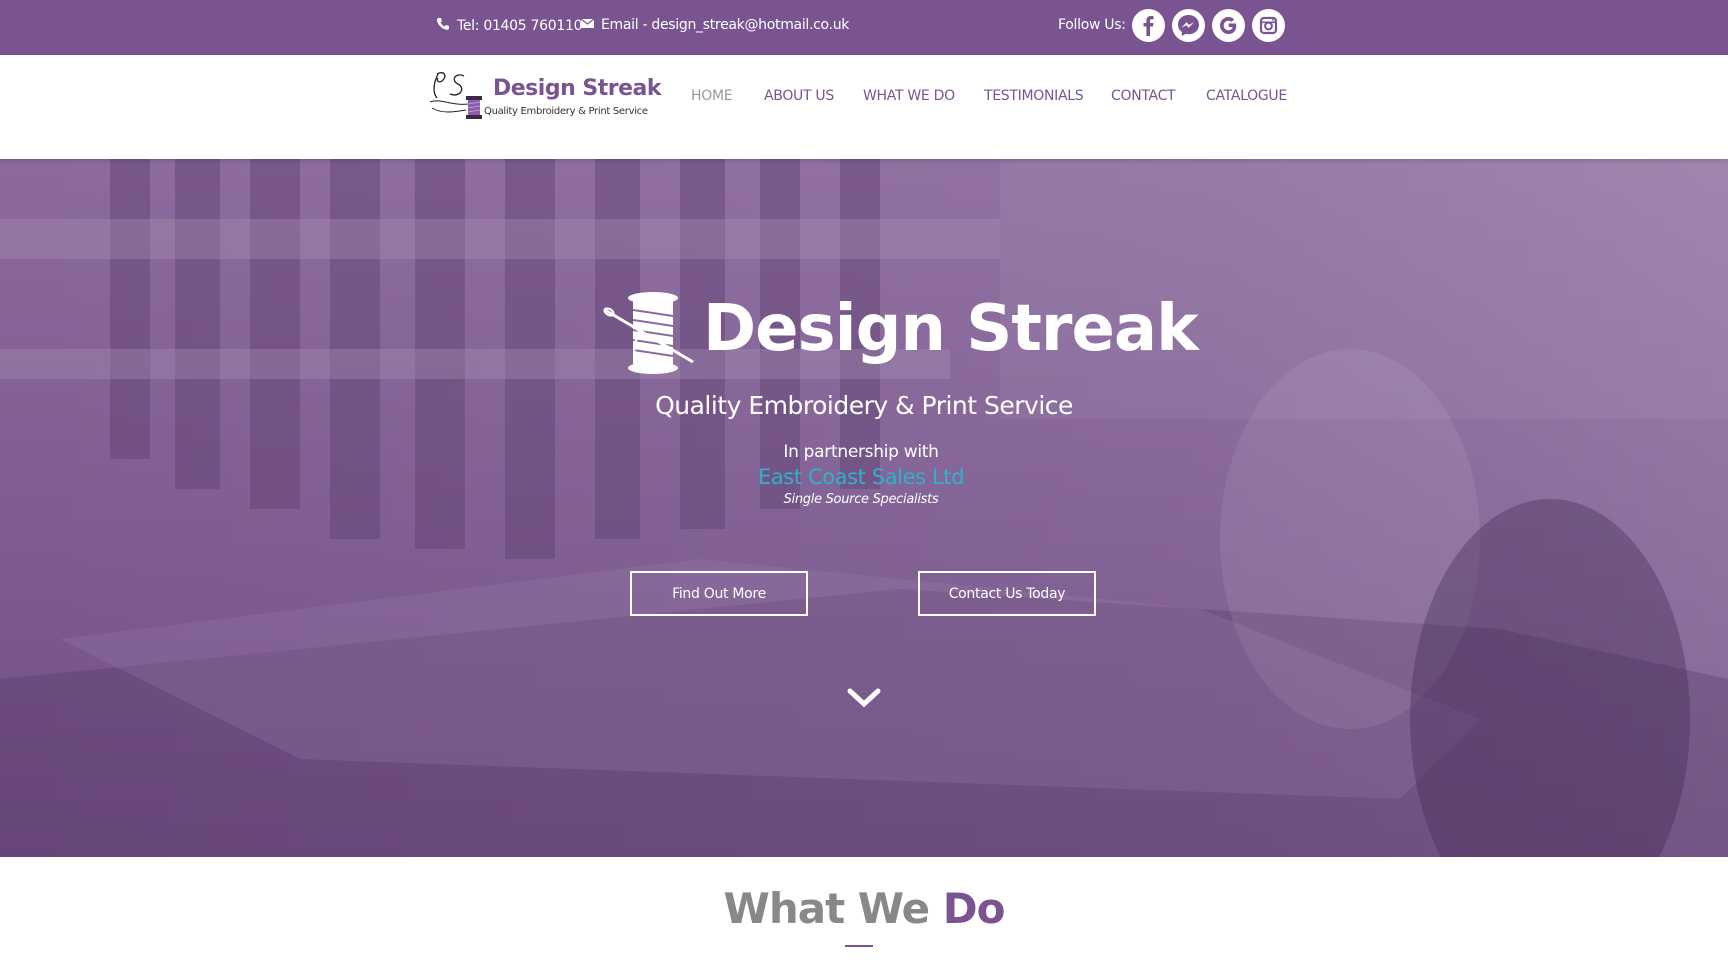  I want to click on thread-spool-icon, so click(649, 336).